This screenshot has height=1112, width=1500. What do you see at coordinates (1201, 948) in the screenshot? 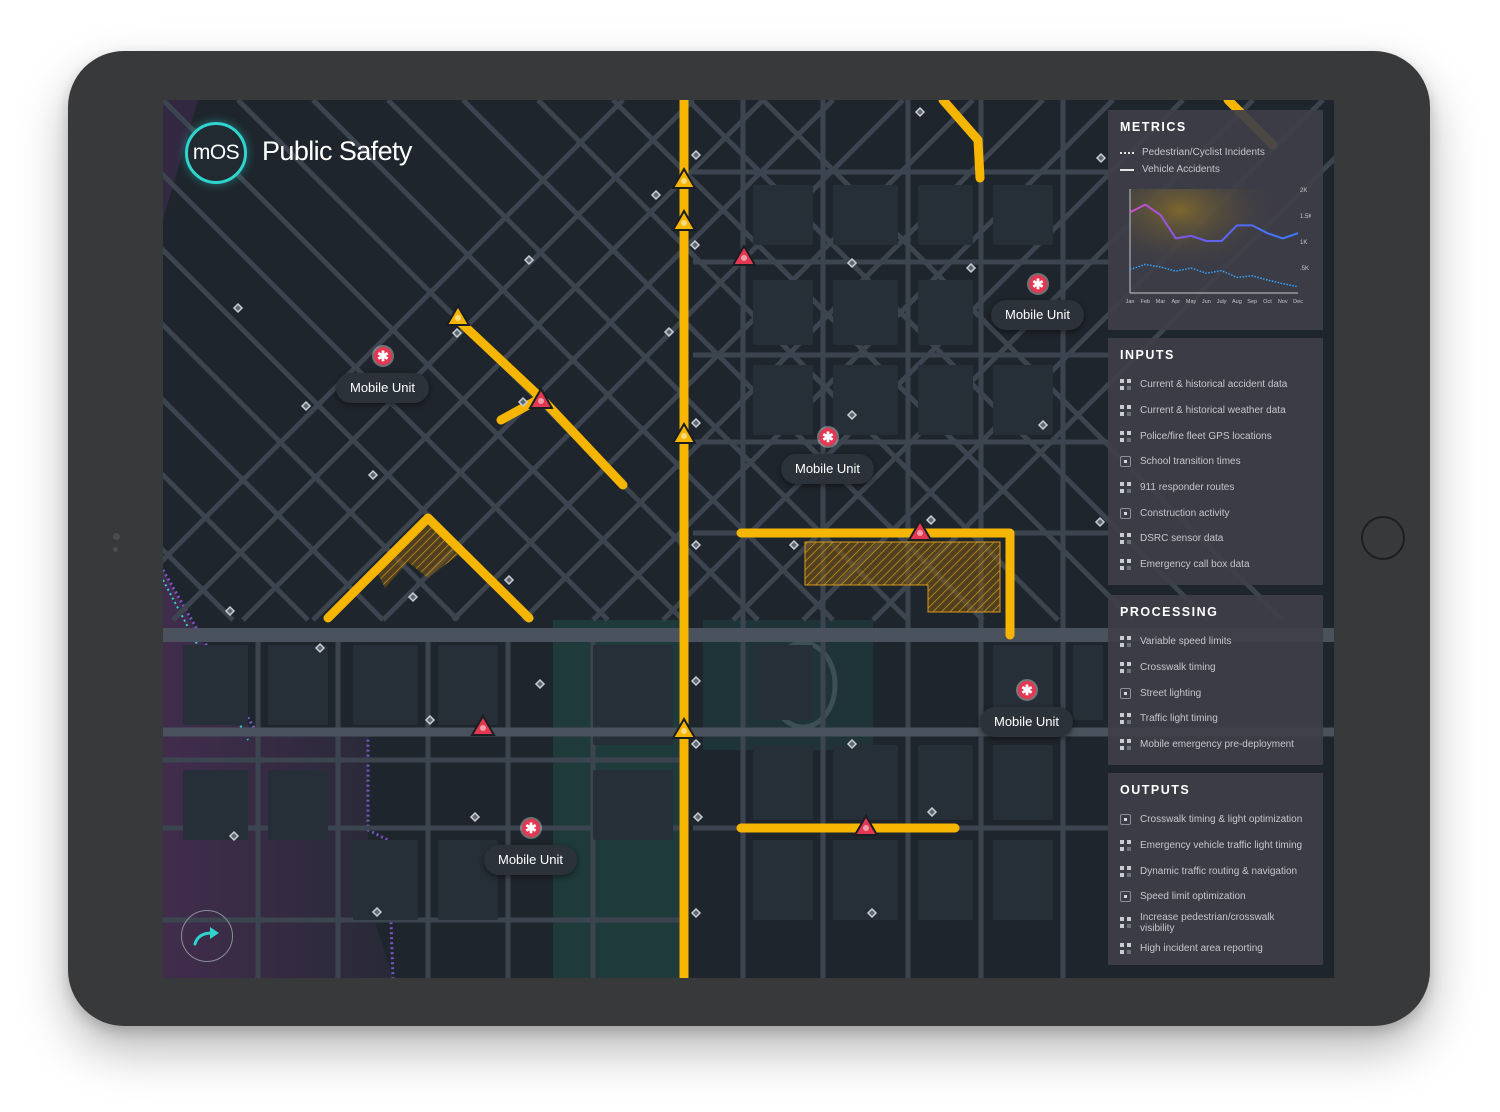
I see `outputs-item-label: High incident area reporting` at bounding box center [1201, 948].